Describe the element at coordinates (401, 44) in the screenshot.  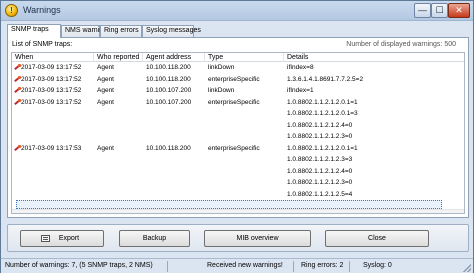
I see `displayed-count-label: Number of displayed warnings: 500` at that location.